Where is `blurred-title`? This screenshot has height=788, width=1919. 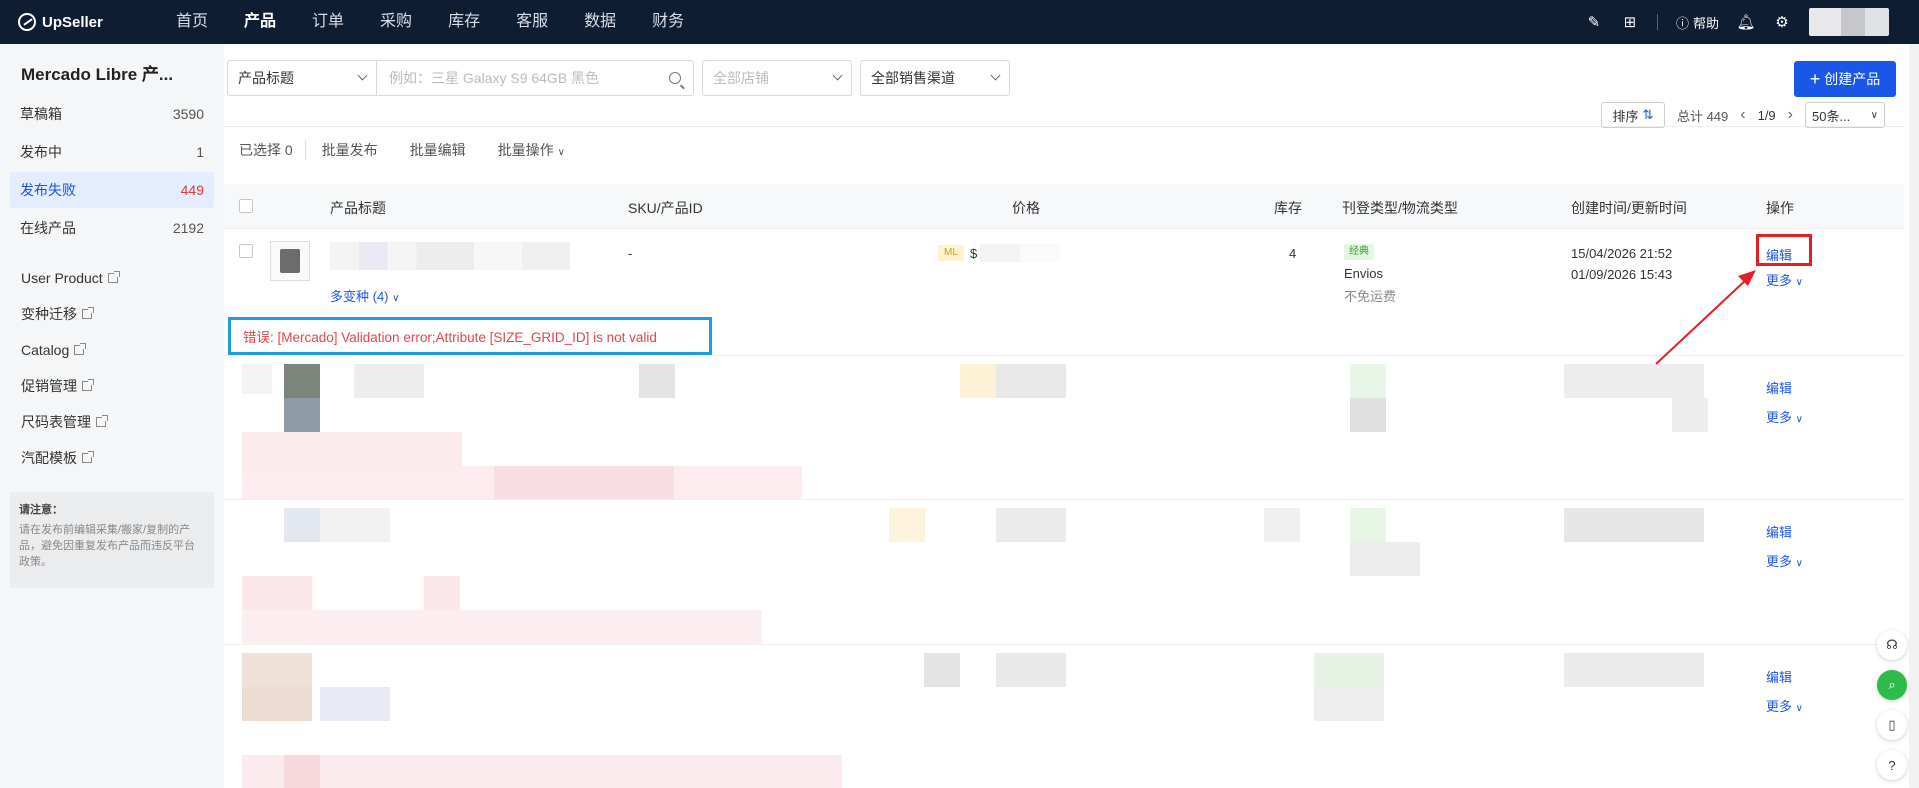
blurred-title is located at coordinates (450, 256).